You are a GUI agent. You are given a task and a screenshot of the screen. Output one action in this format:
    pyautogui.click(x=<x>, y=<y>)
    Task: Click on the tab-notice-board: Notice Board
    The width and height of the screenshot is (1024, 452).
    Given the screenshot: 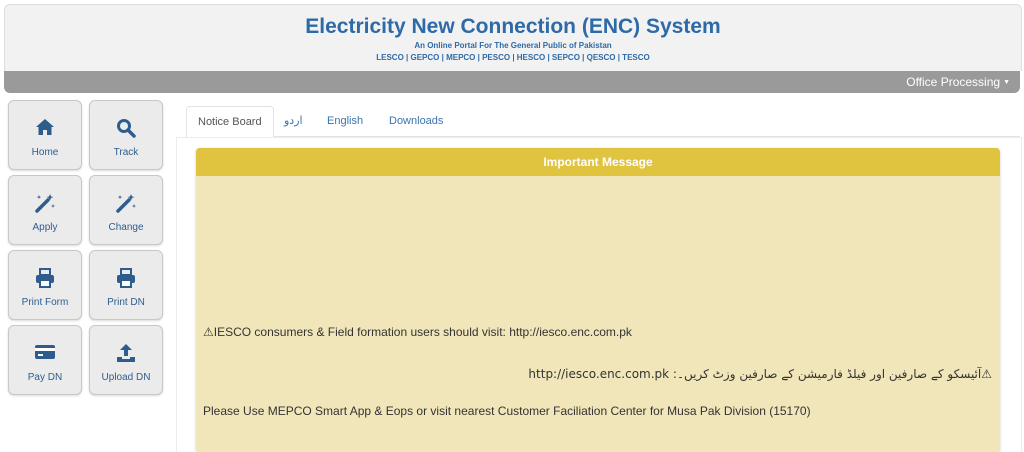 What is the action you would take?
    pyautogui.click(x=230, y=122)
    